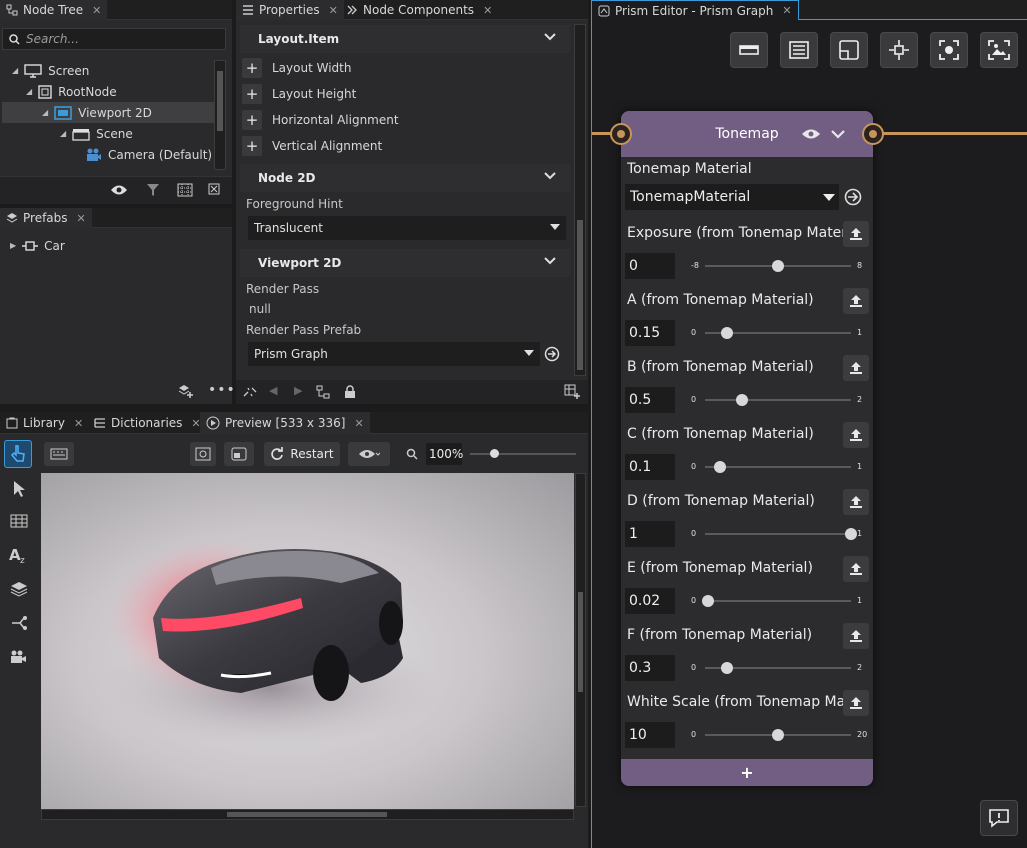 This screenshot has height=848, width=1027. What do you see at coordinates (650, 668) in the screenshot?
I see `param-value-input: 0.3` at bounding box center [650, 668].